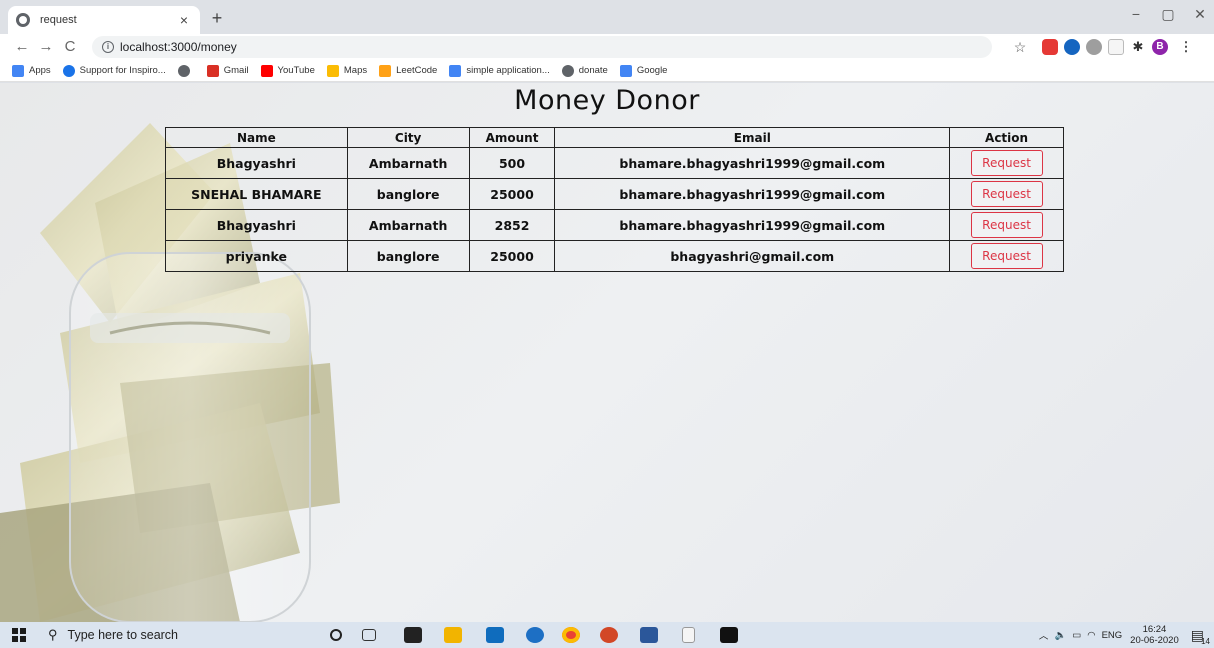 This screenshot has height=648, width=1214. Describe the element at coordinates (46, 47) in the screenshot. I see `forward-button: →` at that location.